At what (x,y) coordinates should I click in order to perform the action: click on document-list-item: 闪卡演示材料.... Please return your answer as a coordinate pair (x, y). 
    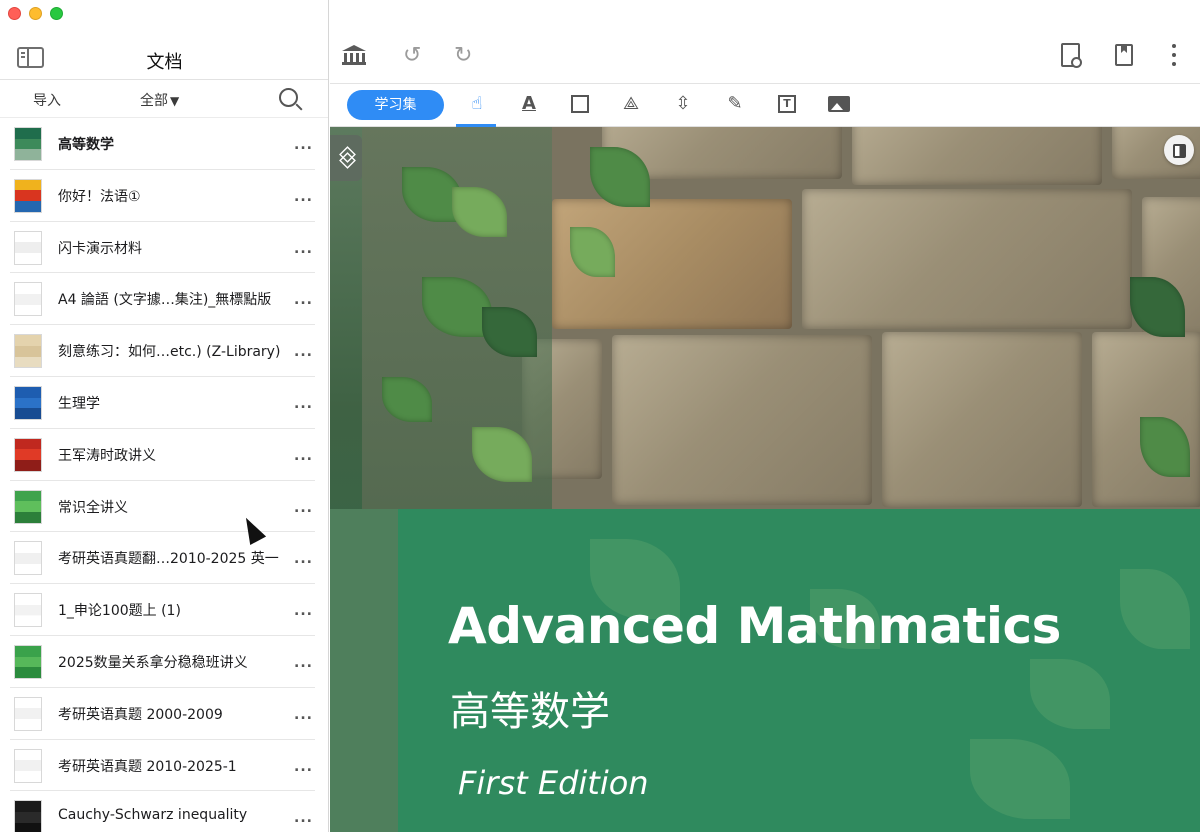
    Looking at the image, I should click on (162, 248).